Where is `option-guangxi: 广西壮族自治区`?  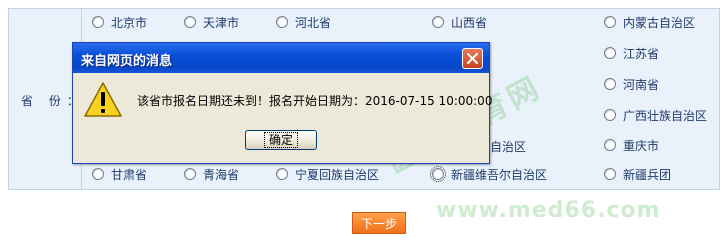 option-guangxi: 广西壮族自治区 is located at coordinates (655, 115).